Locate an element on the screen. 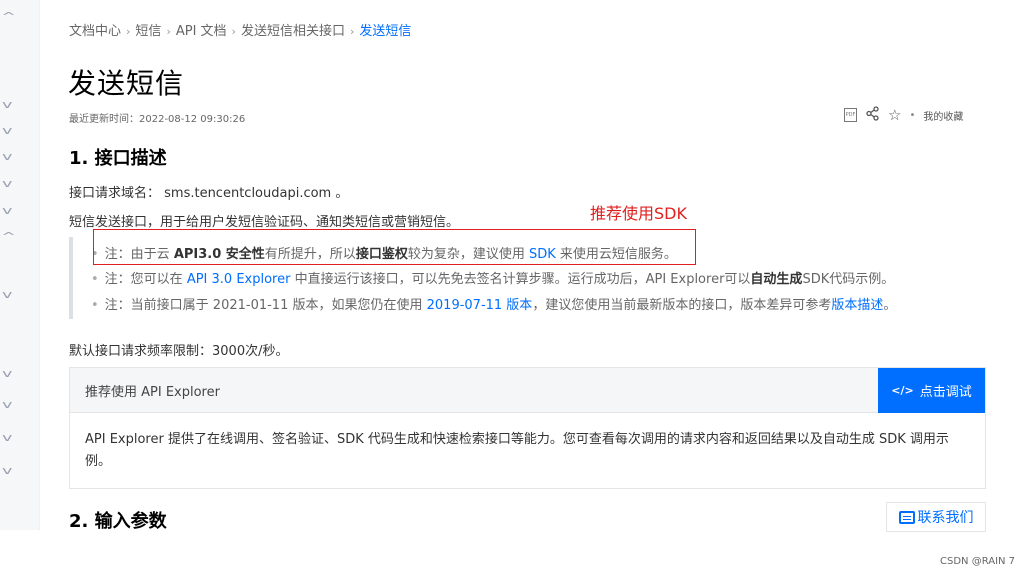  share-icon is located at coordinates (872, 115).